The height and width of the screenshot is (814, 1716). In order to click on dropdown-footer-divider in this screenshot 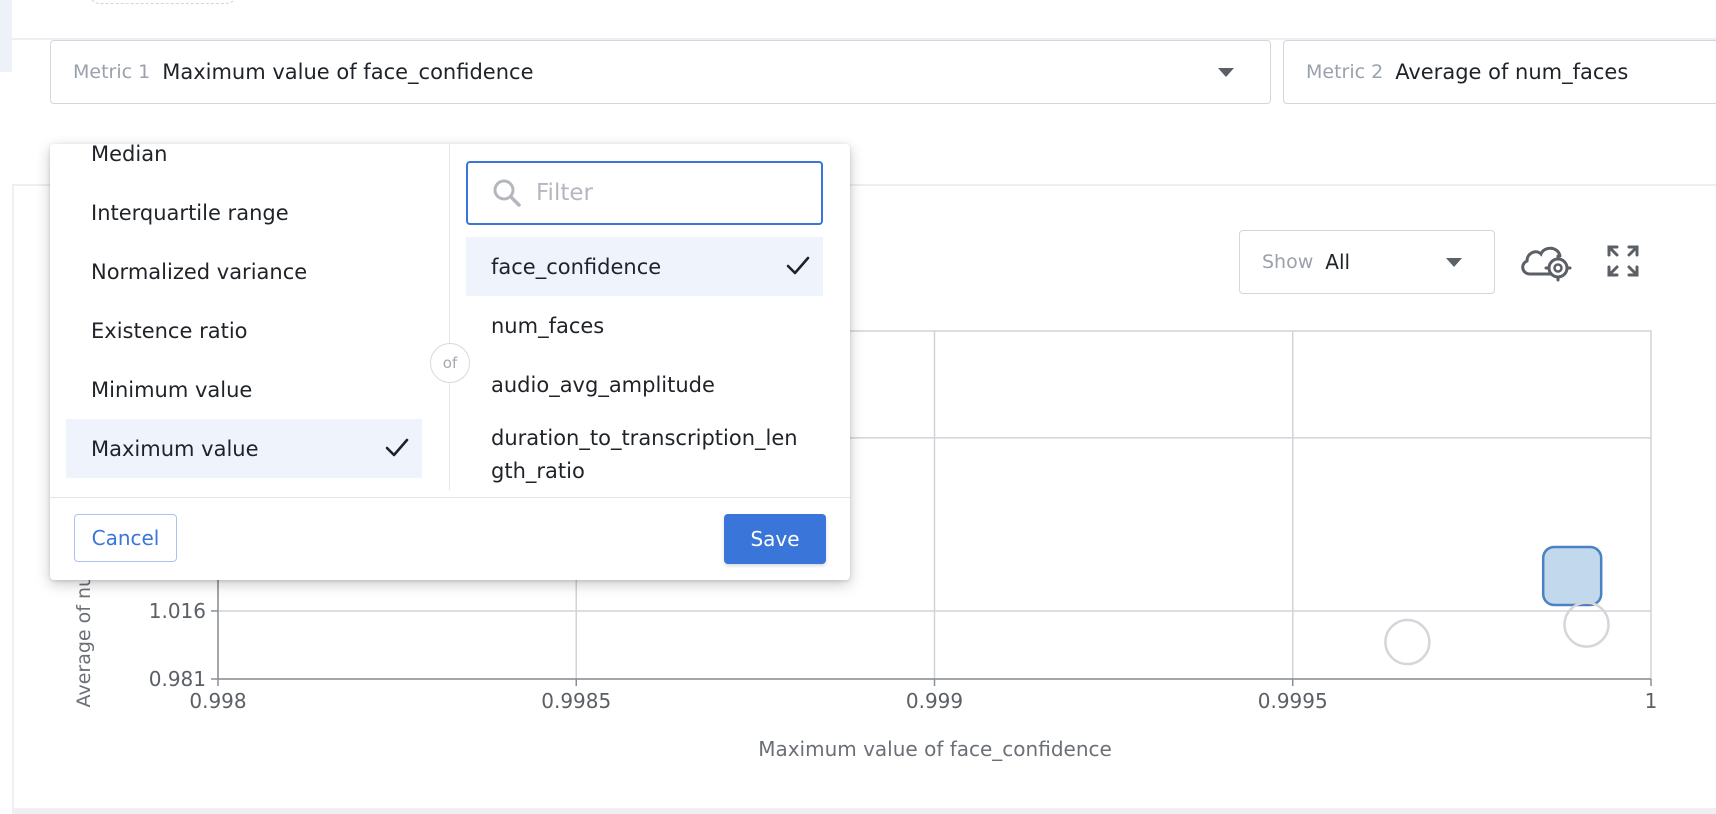, I will do `click(450, 497)`.